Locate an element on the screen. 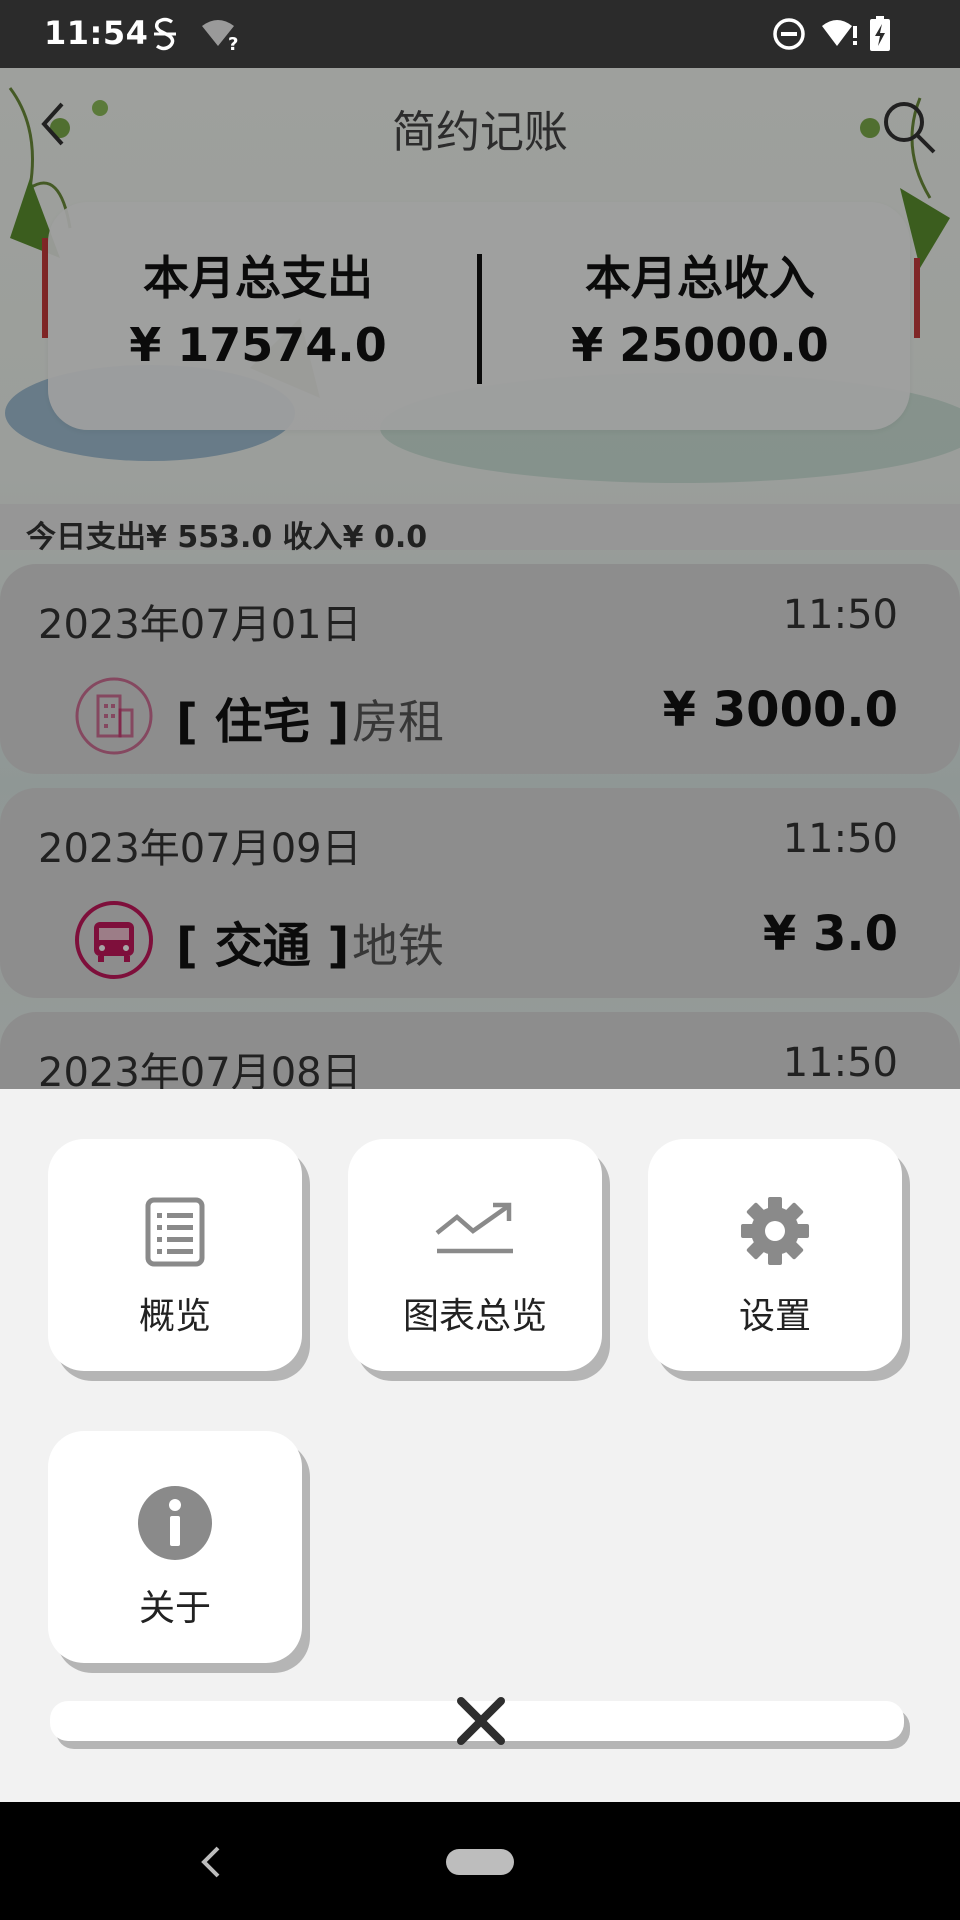 The image size is (960, 1920). wifi-icon is located at coordinates (839, 33).